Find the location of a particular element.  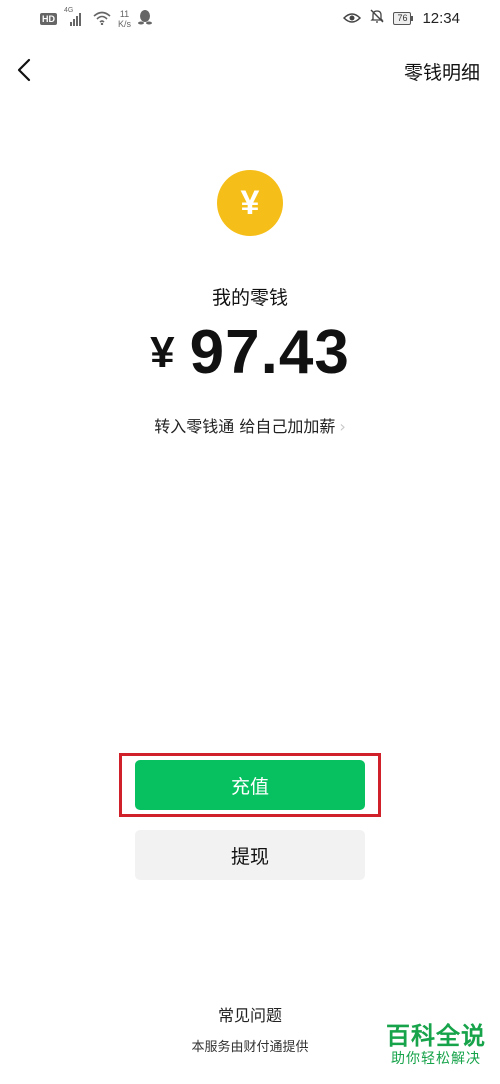

lingqiantong-promo-link: 转入零钱通 给自己加加薪 › is located at coordinates (250, 425).